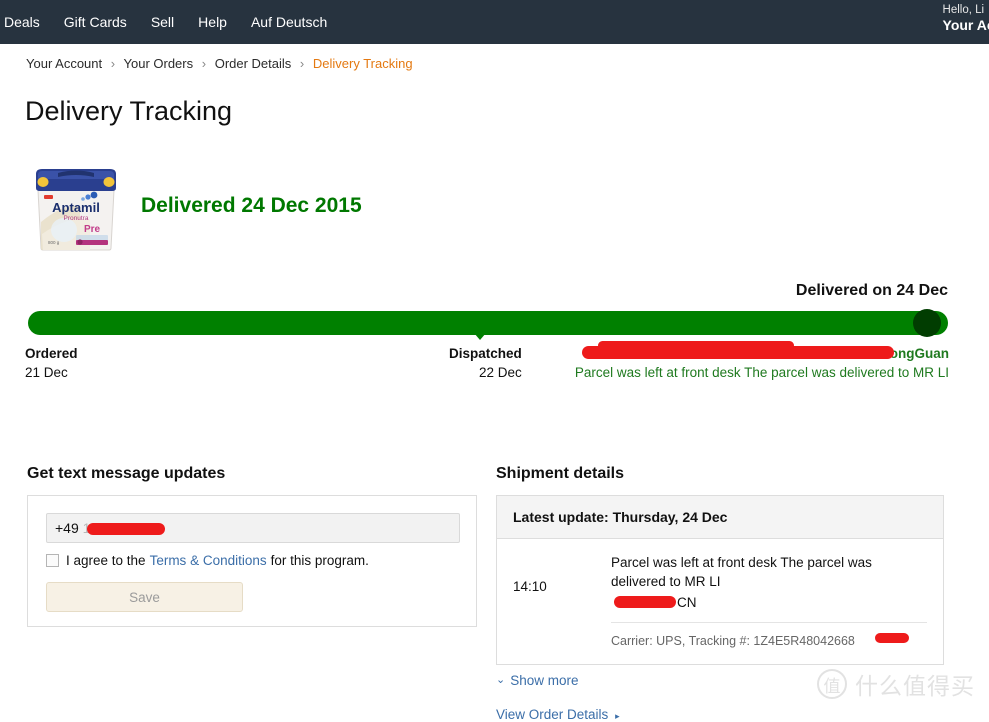  What do you see at coordinates (159, 63) in the screenshot?
I see `breadcrumb-item-your-orders: Your Orders` at bounding box center [159, 63].